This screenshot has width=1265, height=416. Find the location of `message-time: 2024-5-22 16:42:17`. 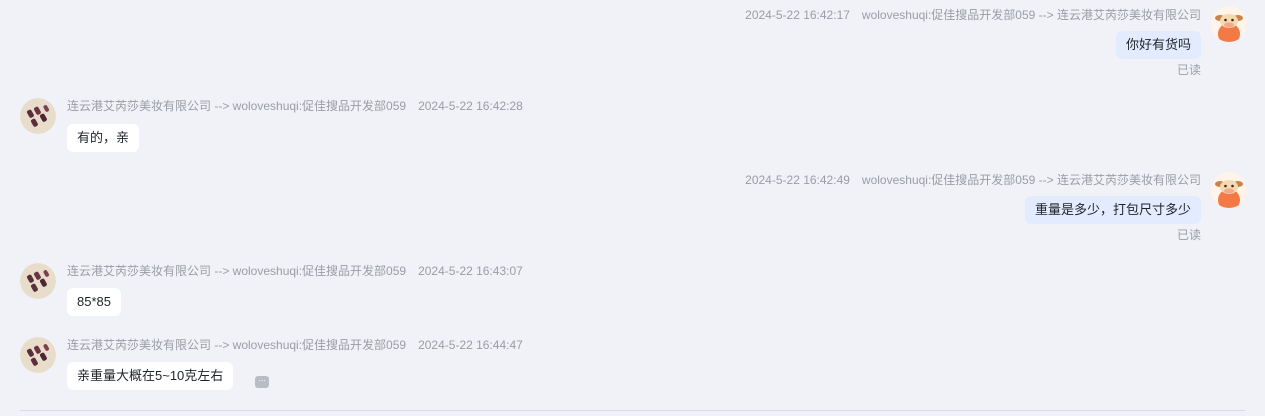

message-time: 2024-5-22 16:42:17 is located at coordinates (797, 15).